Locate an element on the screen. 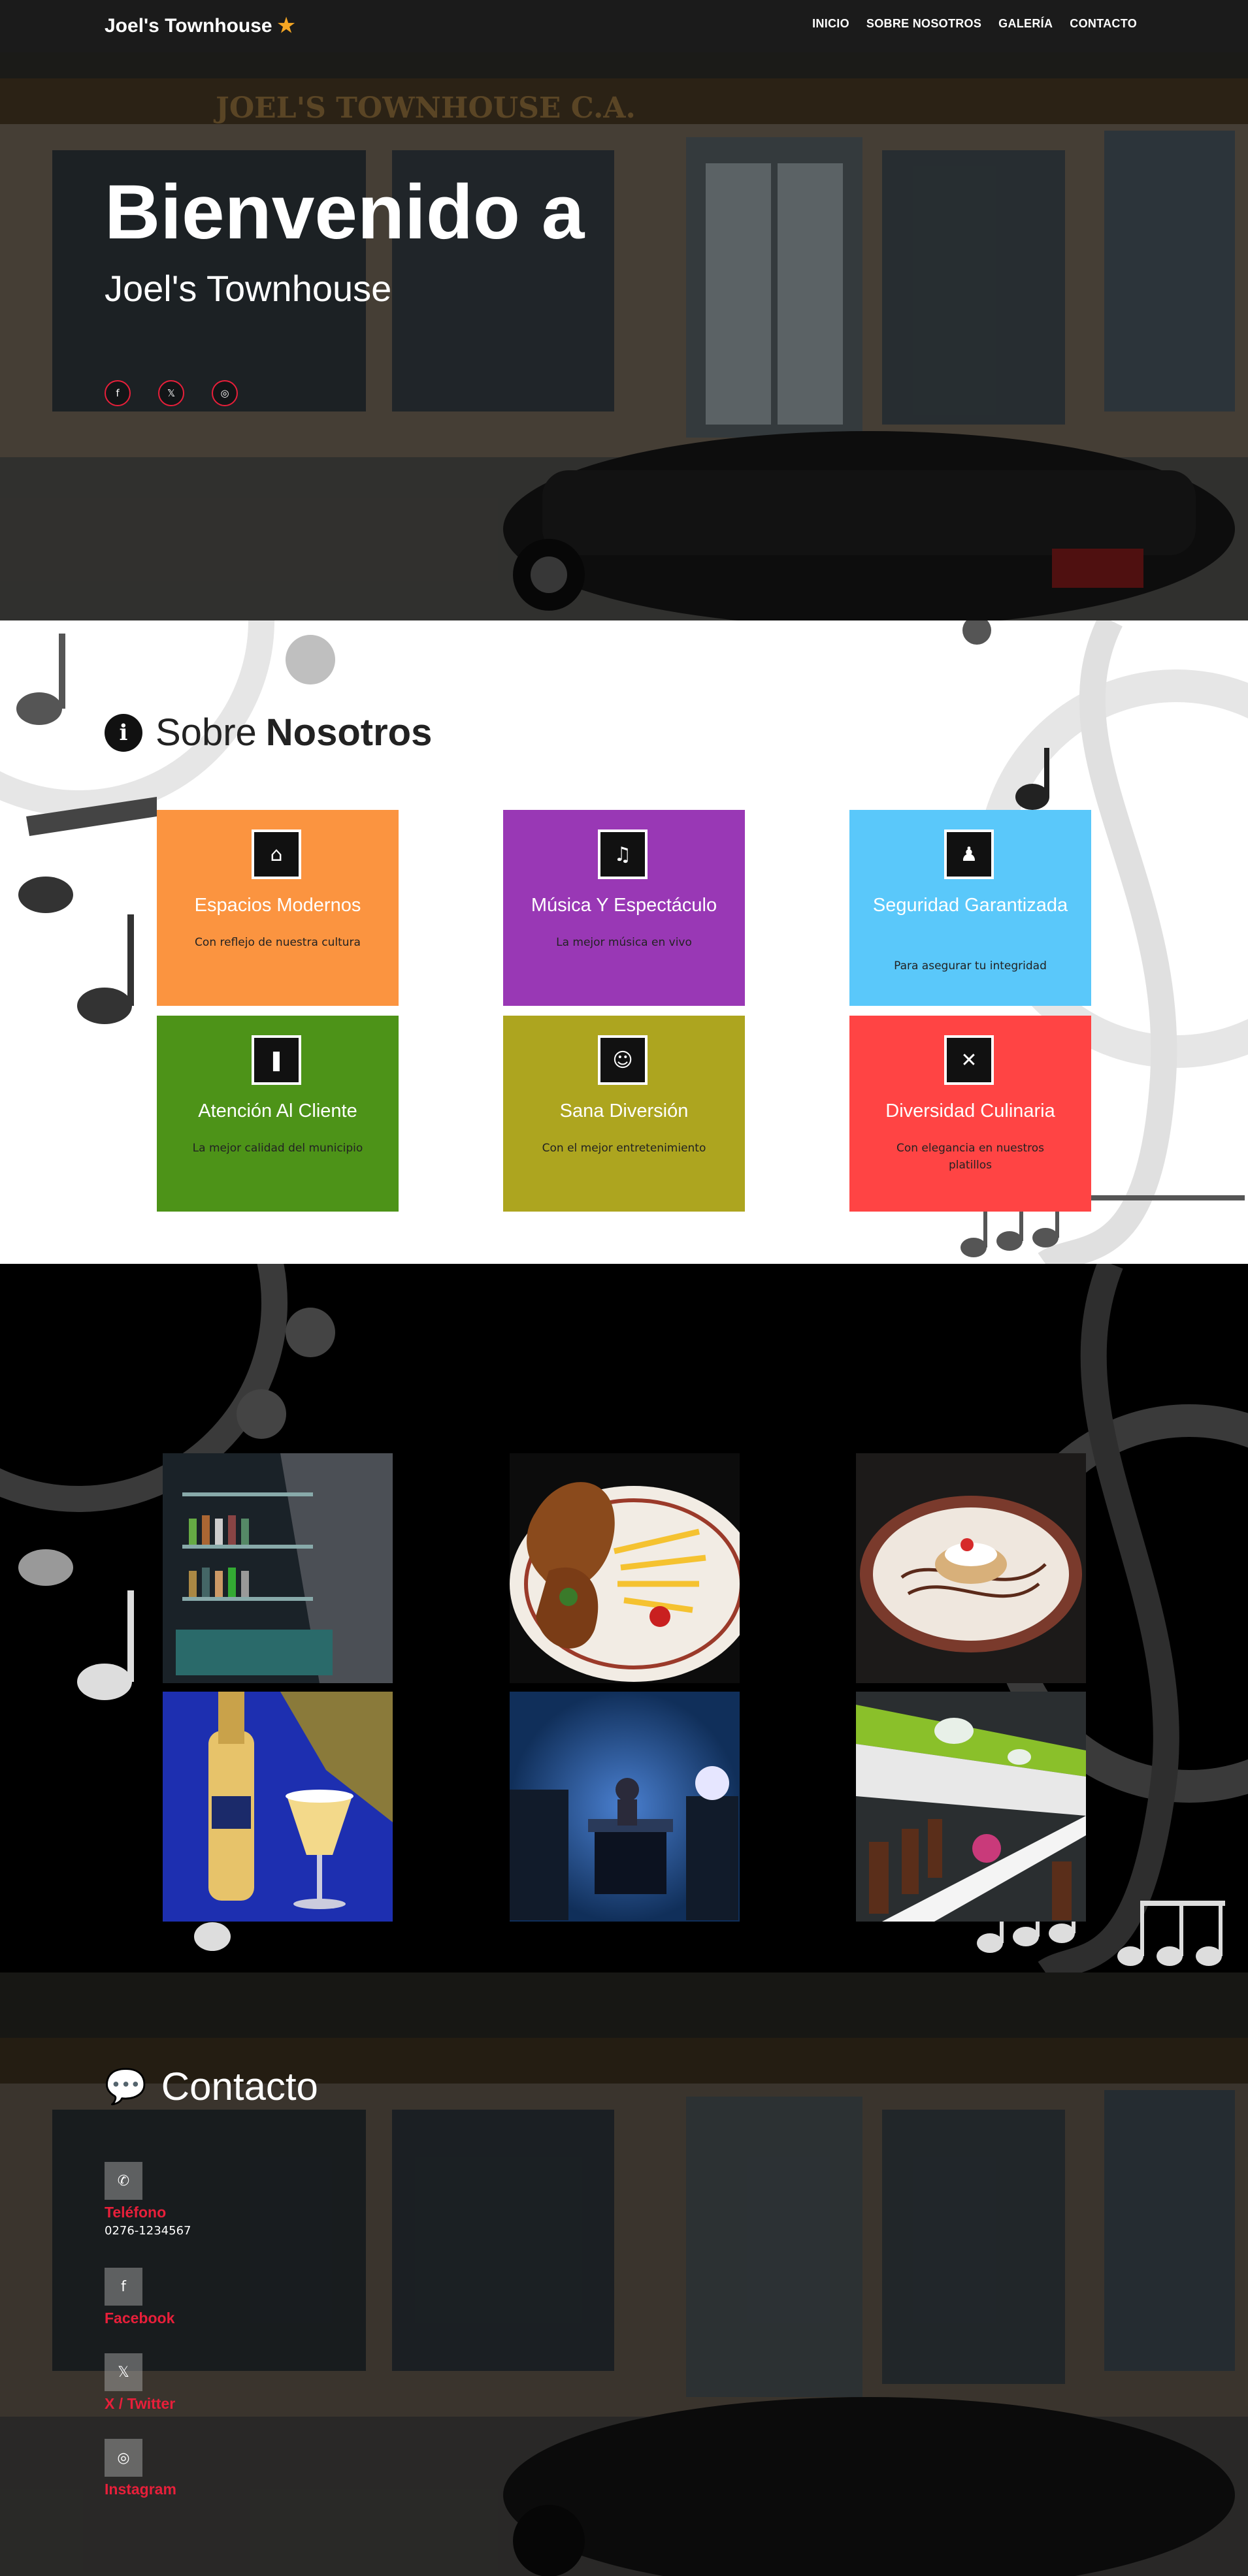  chat-icon: 💬 is located at coordinates (126, 2087).